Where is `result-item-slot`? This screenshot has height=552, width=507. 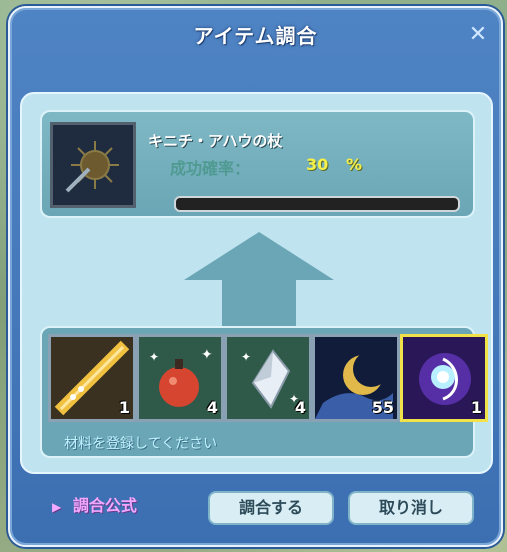
result-item-slot is located at coordinates (93, 165).